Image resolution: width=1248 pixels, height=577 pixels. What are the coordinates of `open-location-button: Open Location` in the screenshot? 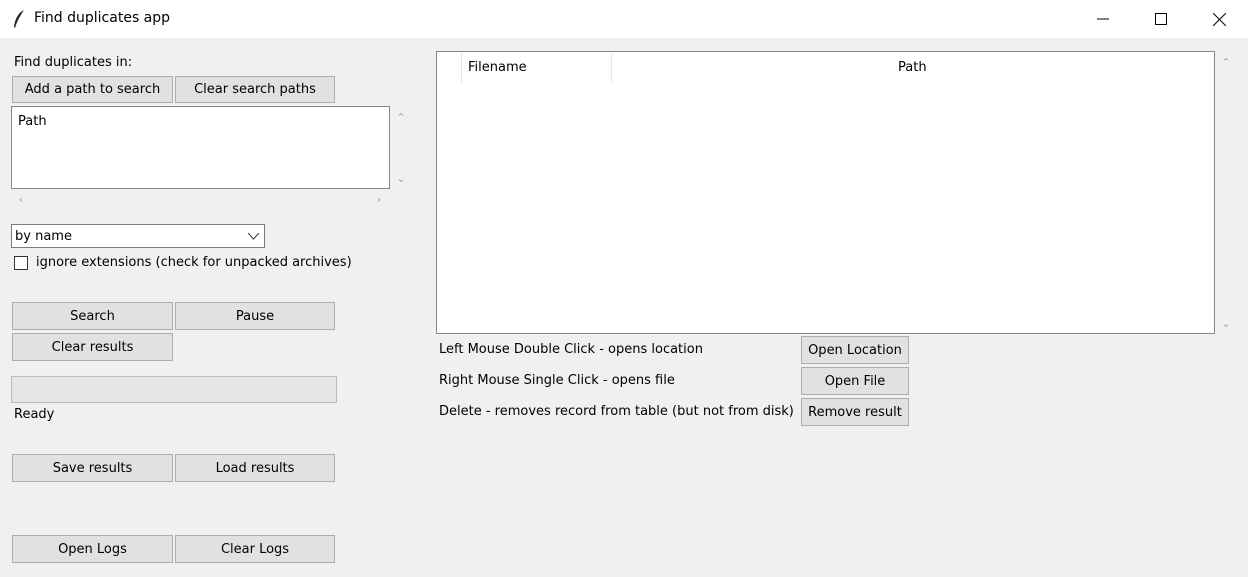 It's located at (855, 350).